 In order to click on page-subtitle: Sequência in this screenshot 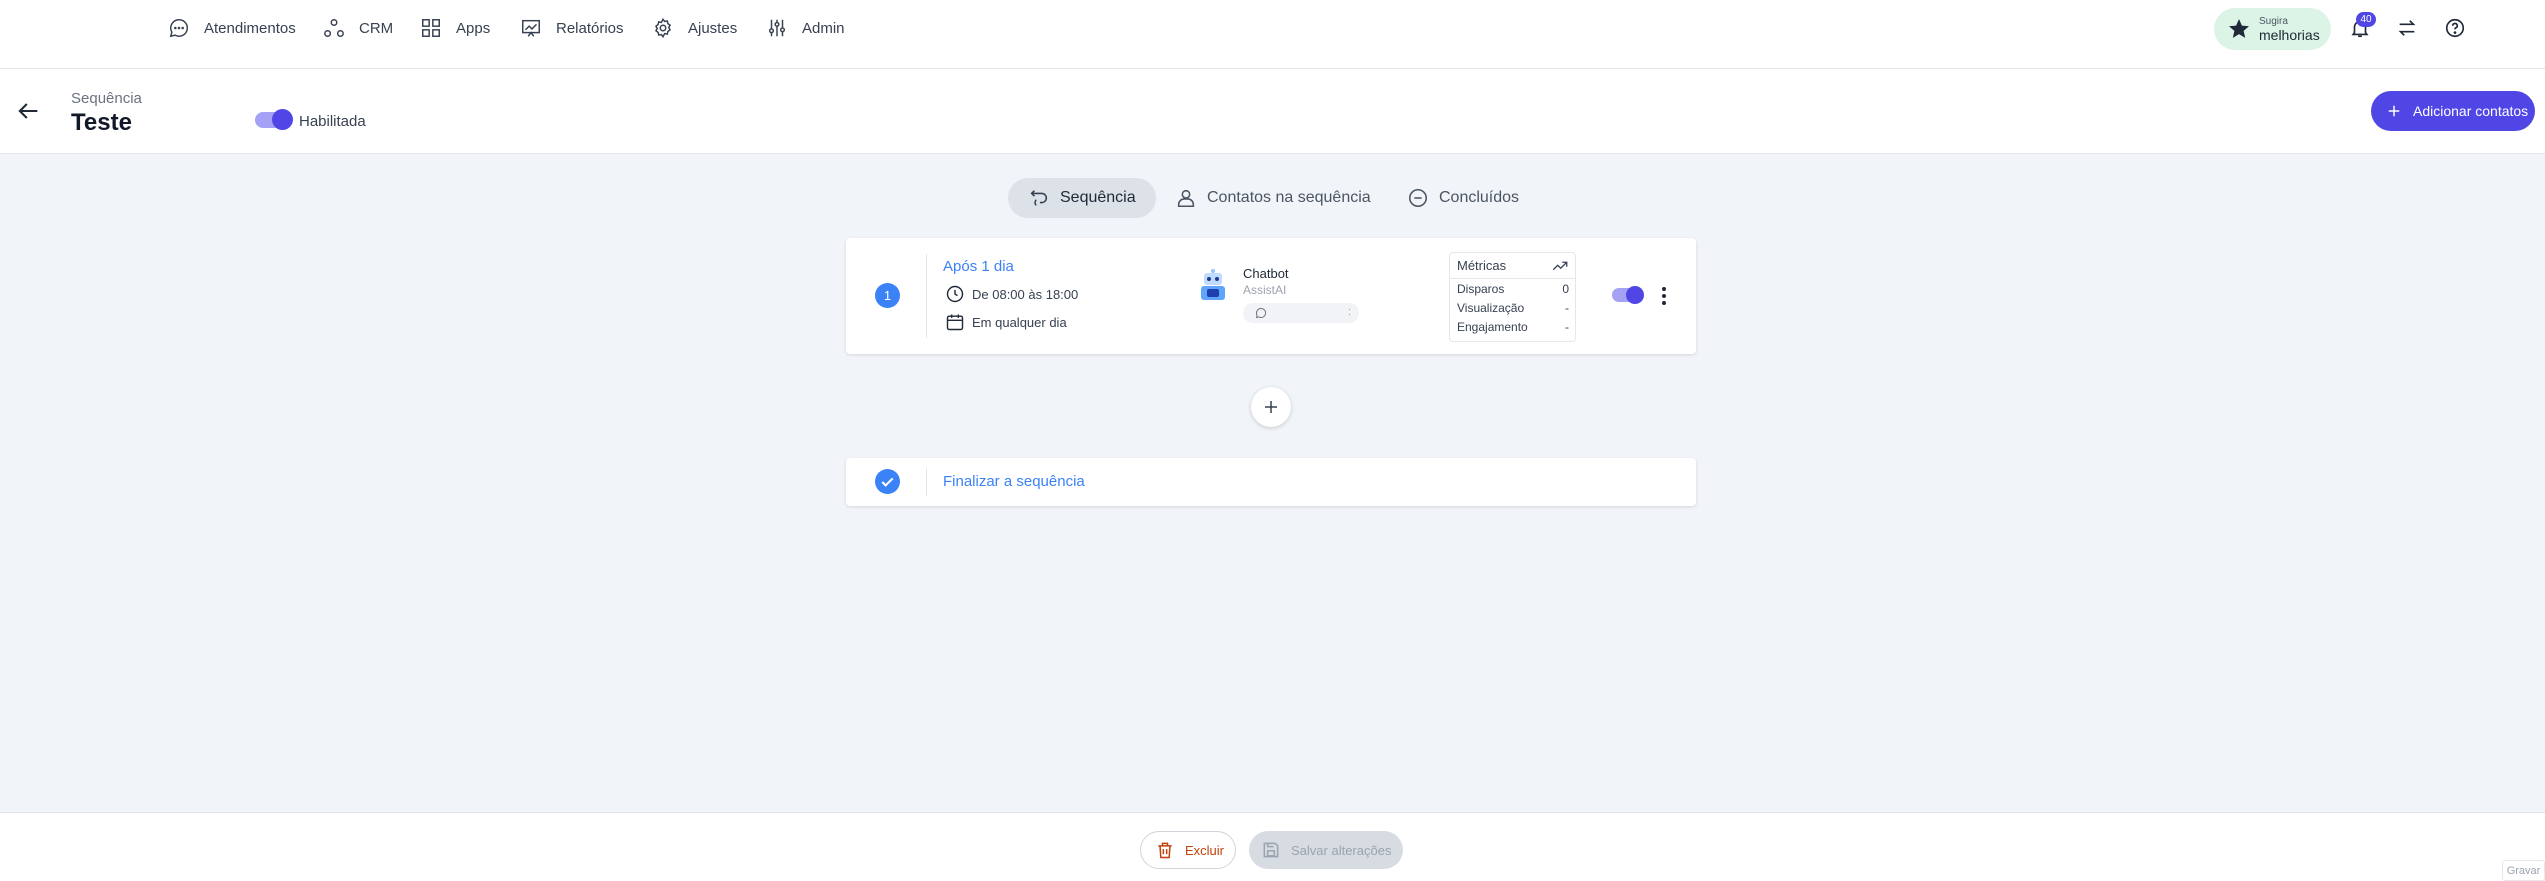, I will do `click(106, 98)`.